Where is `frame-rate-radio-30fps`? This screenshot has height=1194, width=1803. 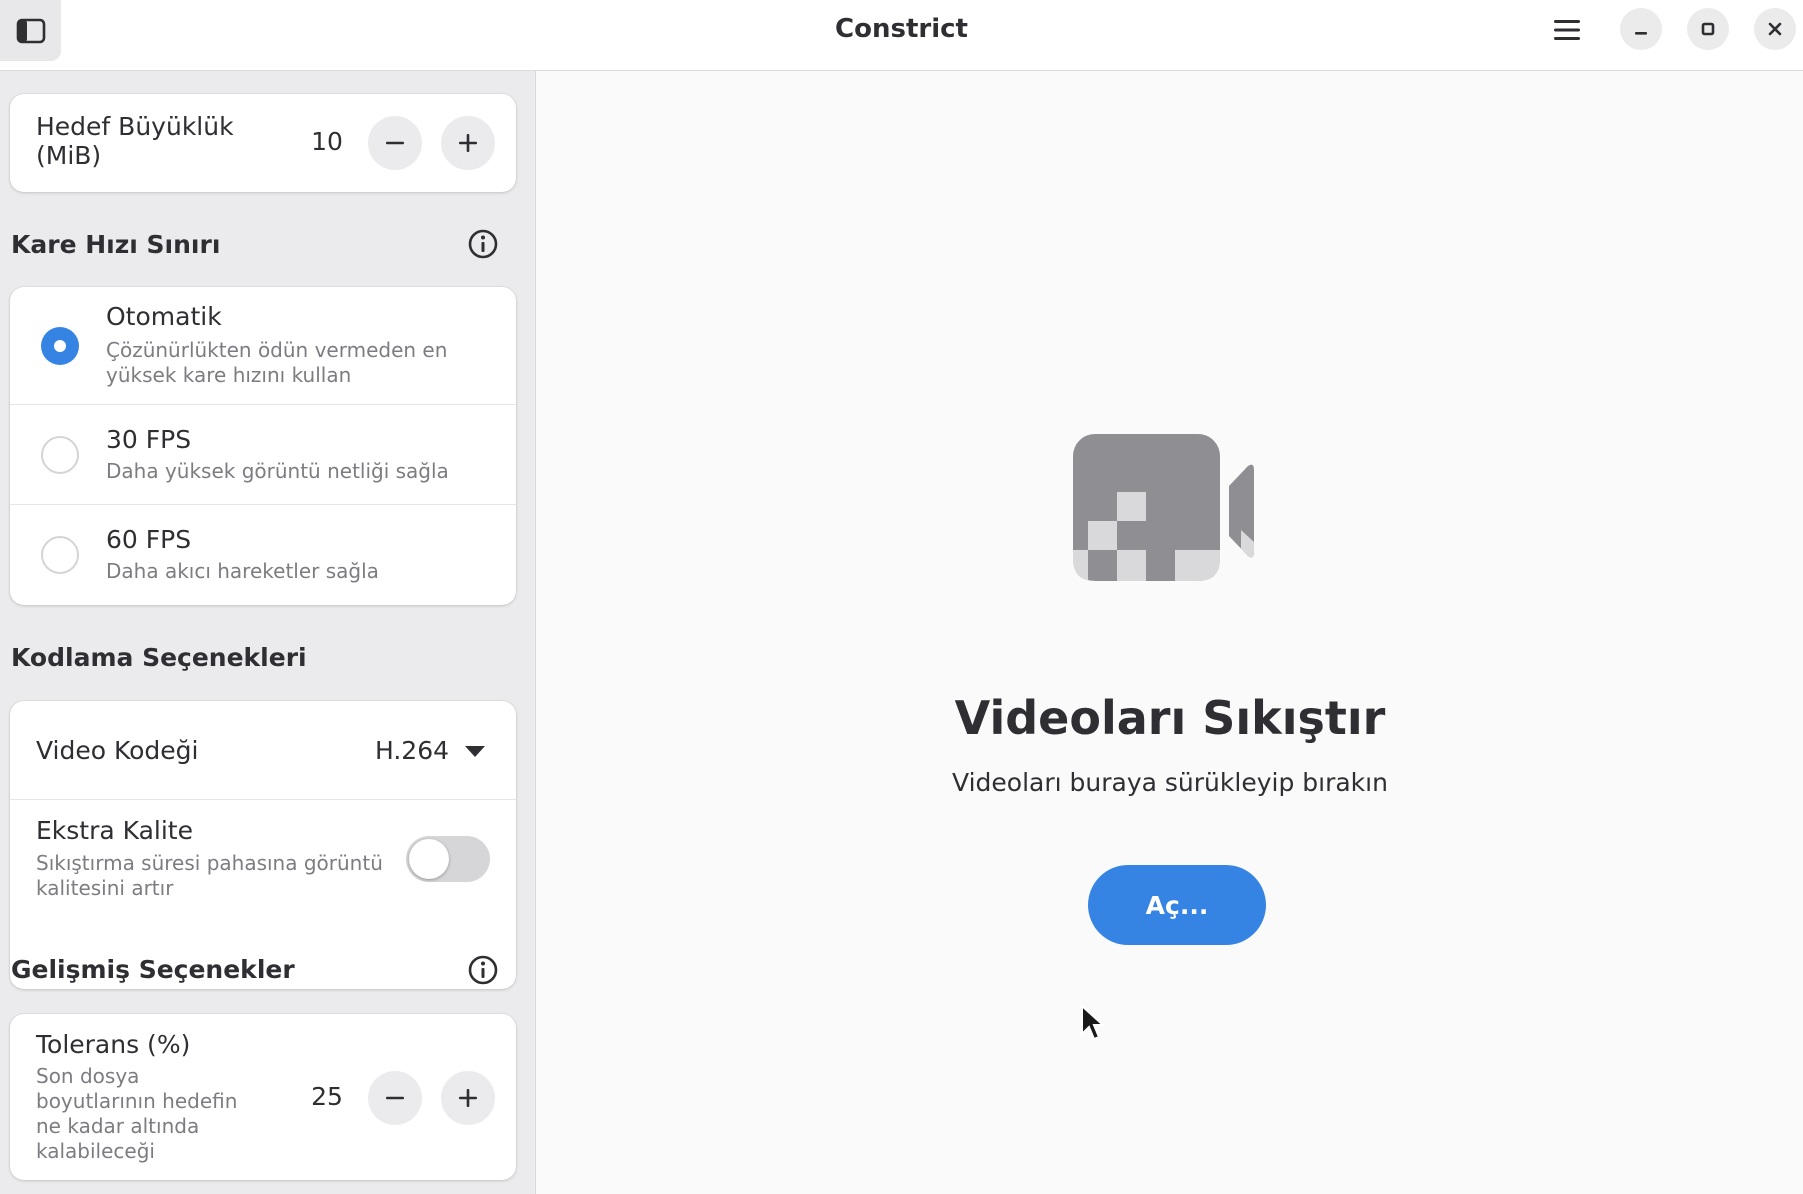 frame-rate-radio-30fps is located at coordinates (60, 455).